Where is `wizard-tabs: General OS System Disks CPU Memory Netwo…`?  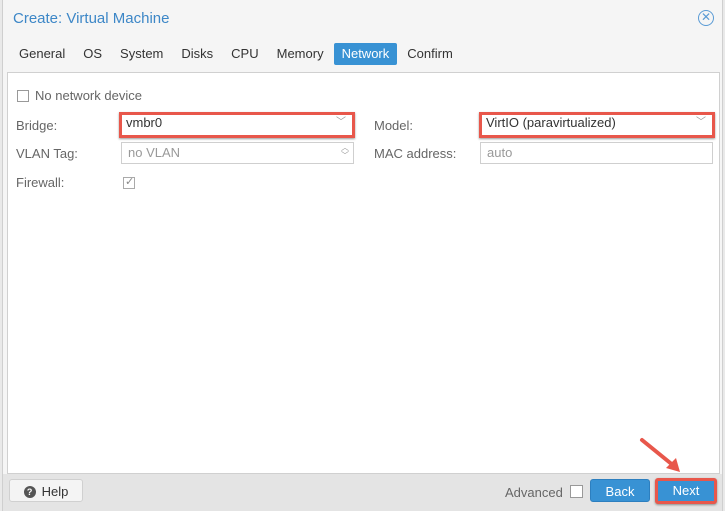
wizard-tabs: General OS System Disks CPU Memory Netwo… is located at coordinates (237, 54).